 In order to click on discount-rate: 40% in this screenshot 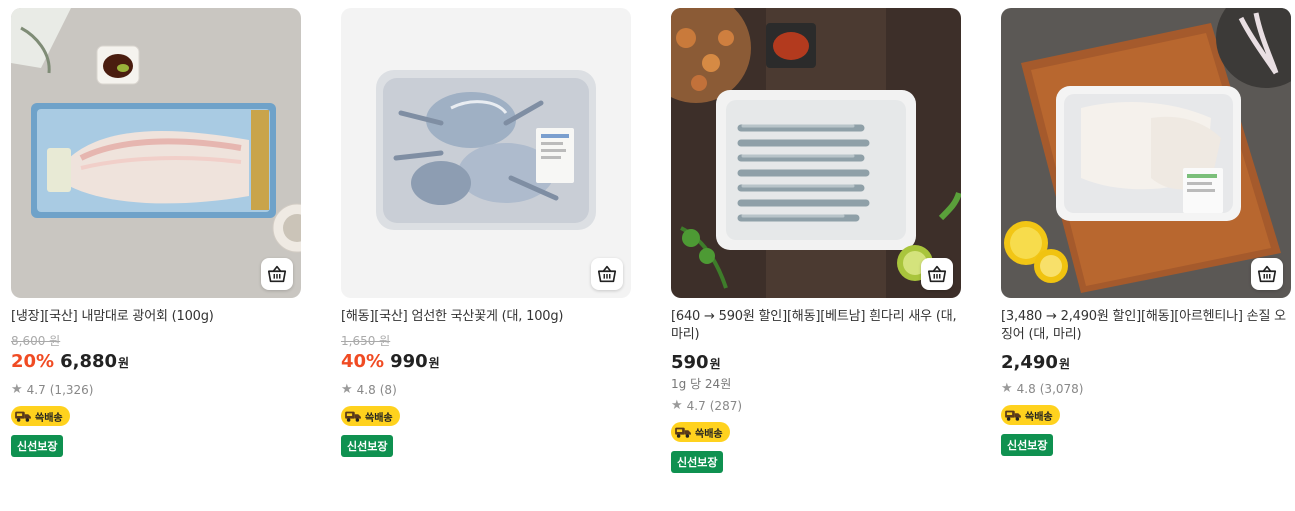, I will do `click(363, 361)`.